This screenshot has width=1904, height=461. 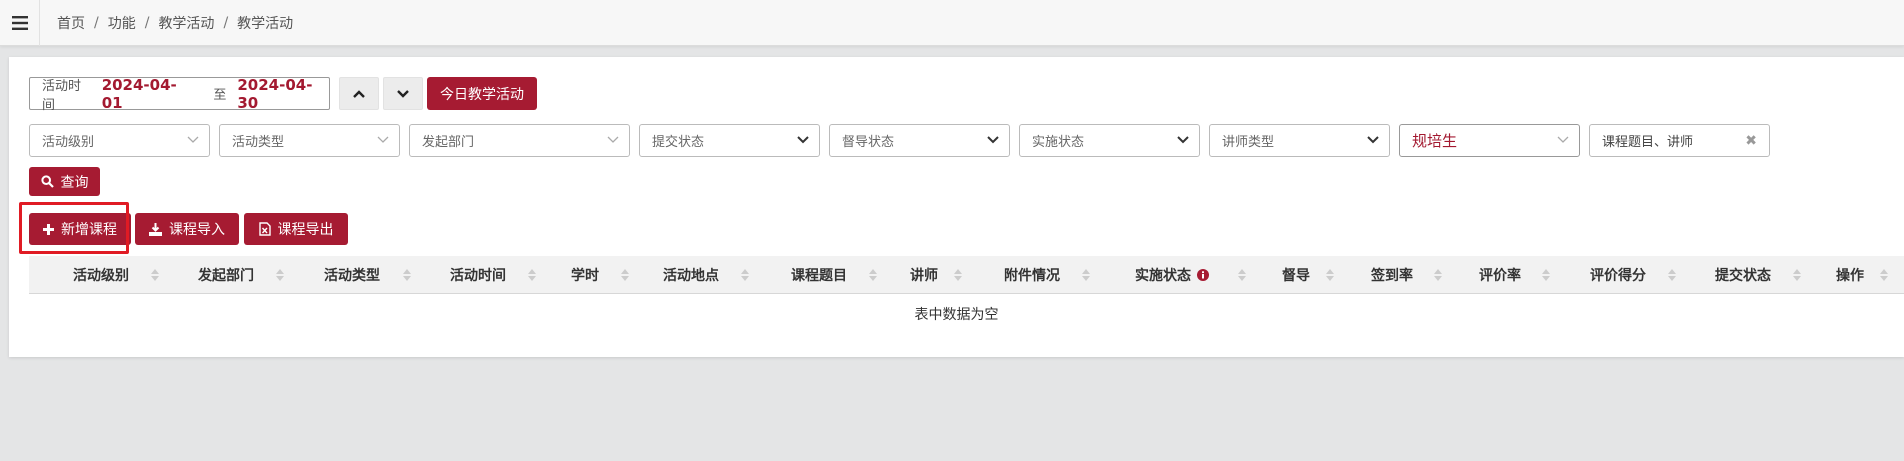 What do you see at coordinates (952, 23) in the screenshot?
I see `top-bar: 首页 / 功能 / 教学活动 / 教学活动` at bounding box center [952, 23].